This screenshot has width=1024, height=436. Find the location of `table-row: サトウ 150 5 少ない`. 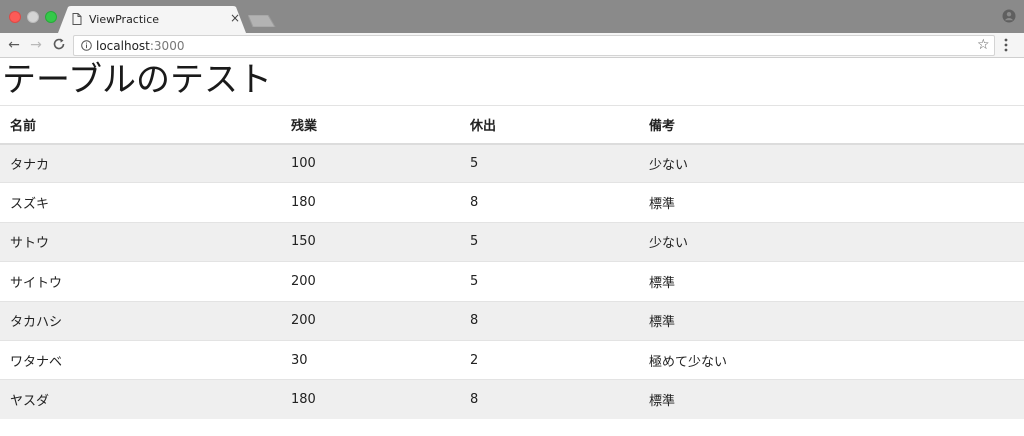

table-row: サトウ 150 5 少ない is located at coordinates (512, 241).